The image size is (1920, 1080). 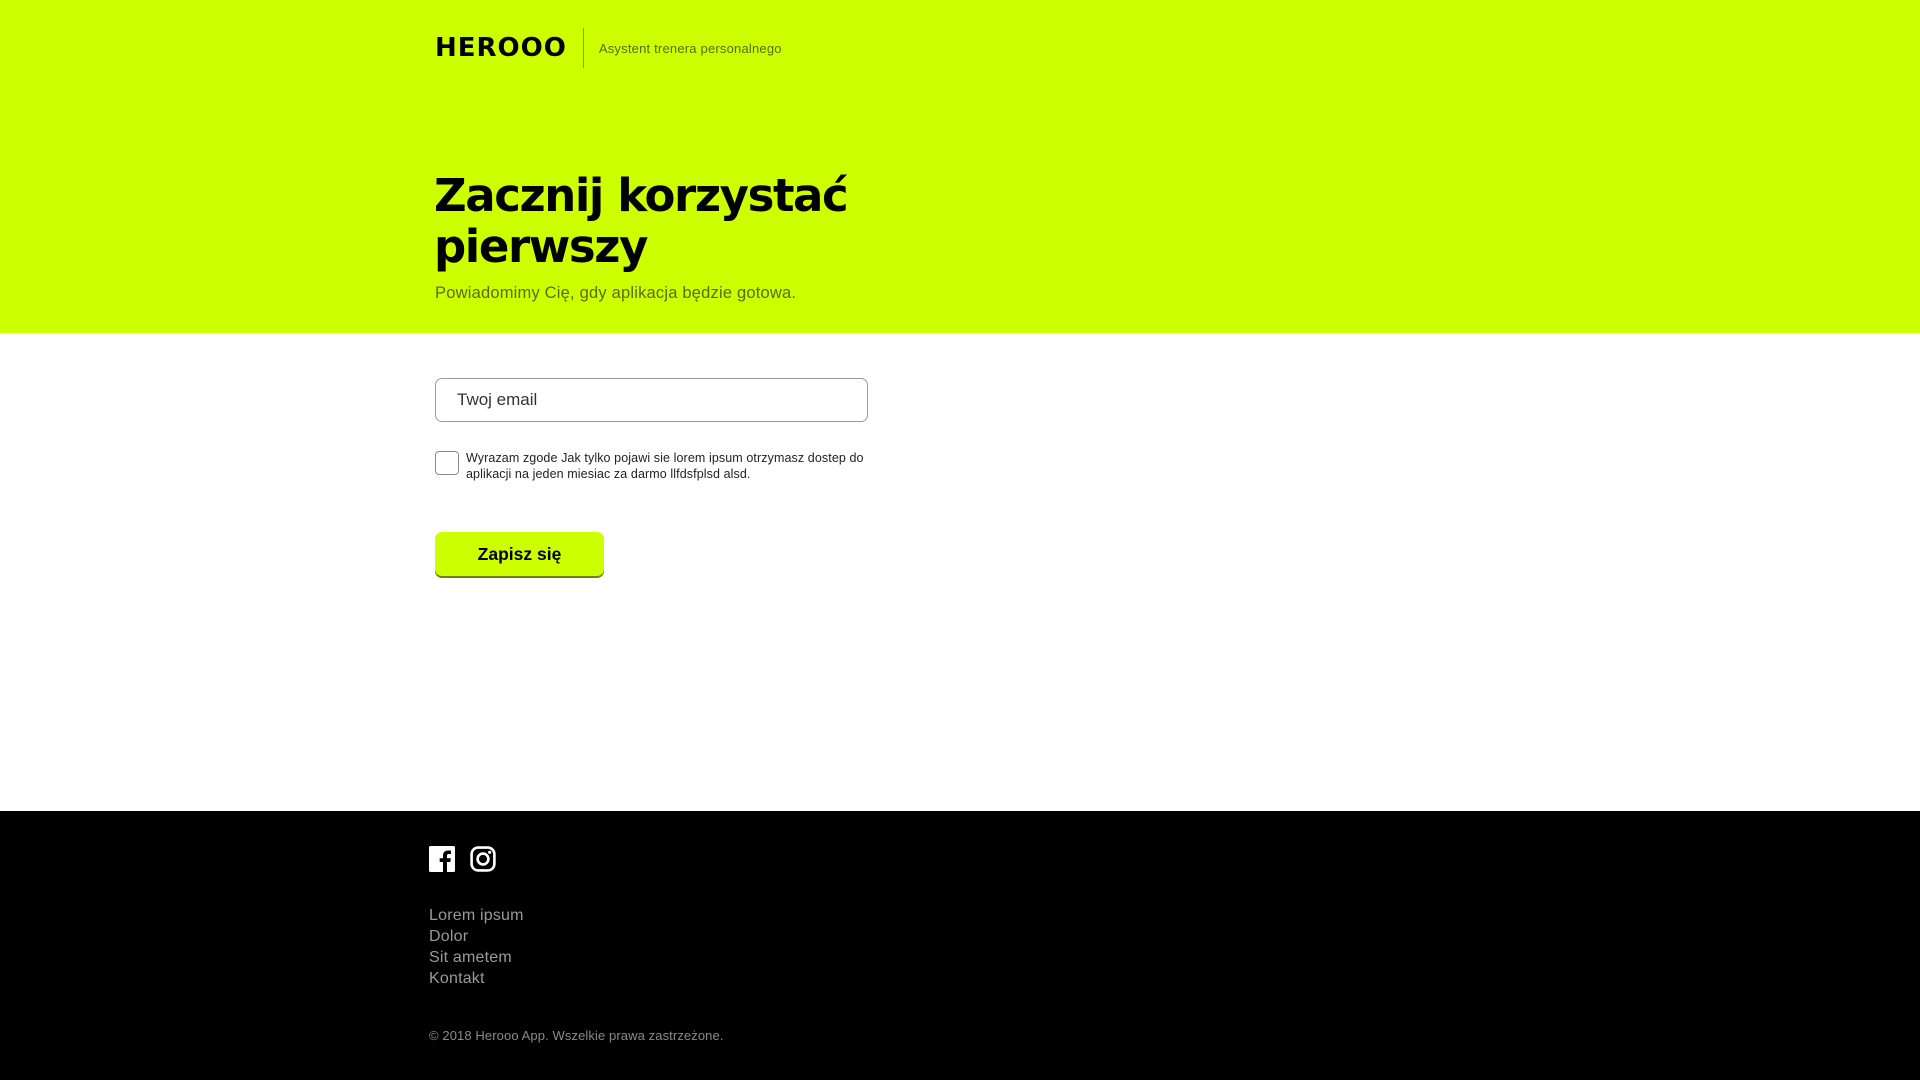 I want to click on subscribe-button: Zapisz się, so click(x=519, y=554).